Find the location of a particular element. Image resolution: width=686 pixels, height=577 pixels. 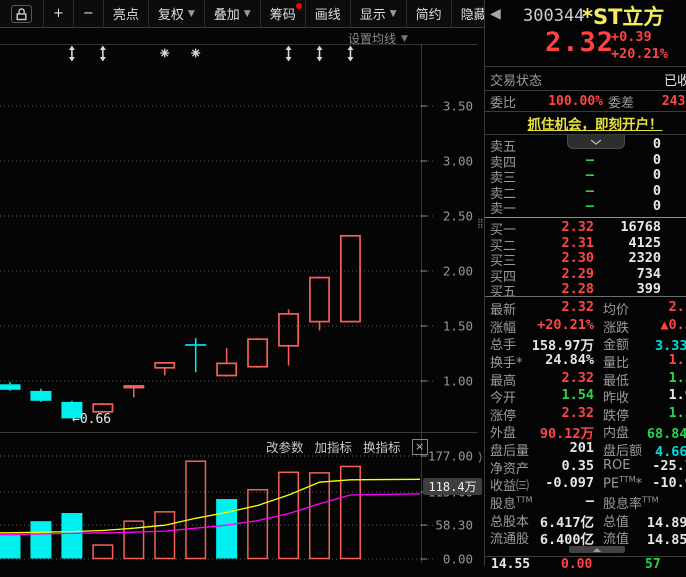

last-price: 2.32 is located at coordinates (580, 42).